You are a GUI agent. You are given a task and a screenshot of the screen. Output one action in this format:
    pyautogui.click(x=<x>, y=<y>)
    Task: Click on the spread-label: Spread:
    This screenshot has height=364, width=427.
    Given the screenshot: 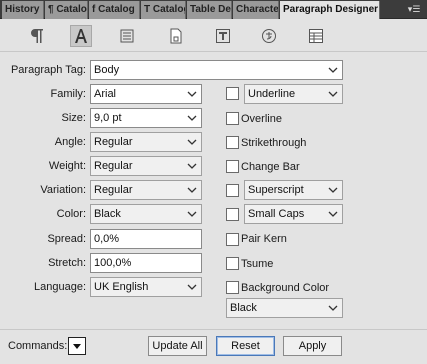 What is the action you would take?
    pyautogui.click(x=66, y=239)
    